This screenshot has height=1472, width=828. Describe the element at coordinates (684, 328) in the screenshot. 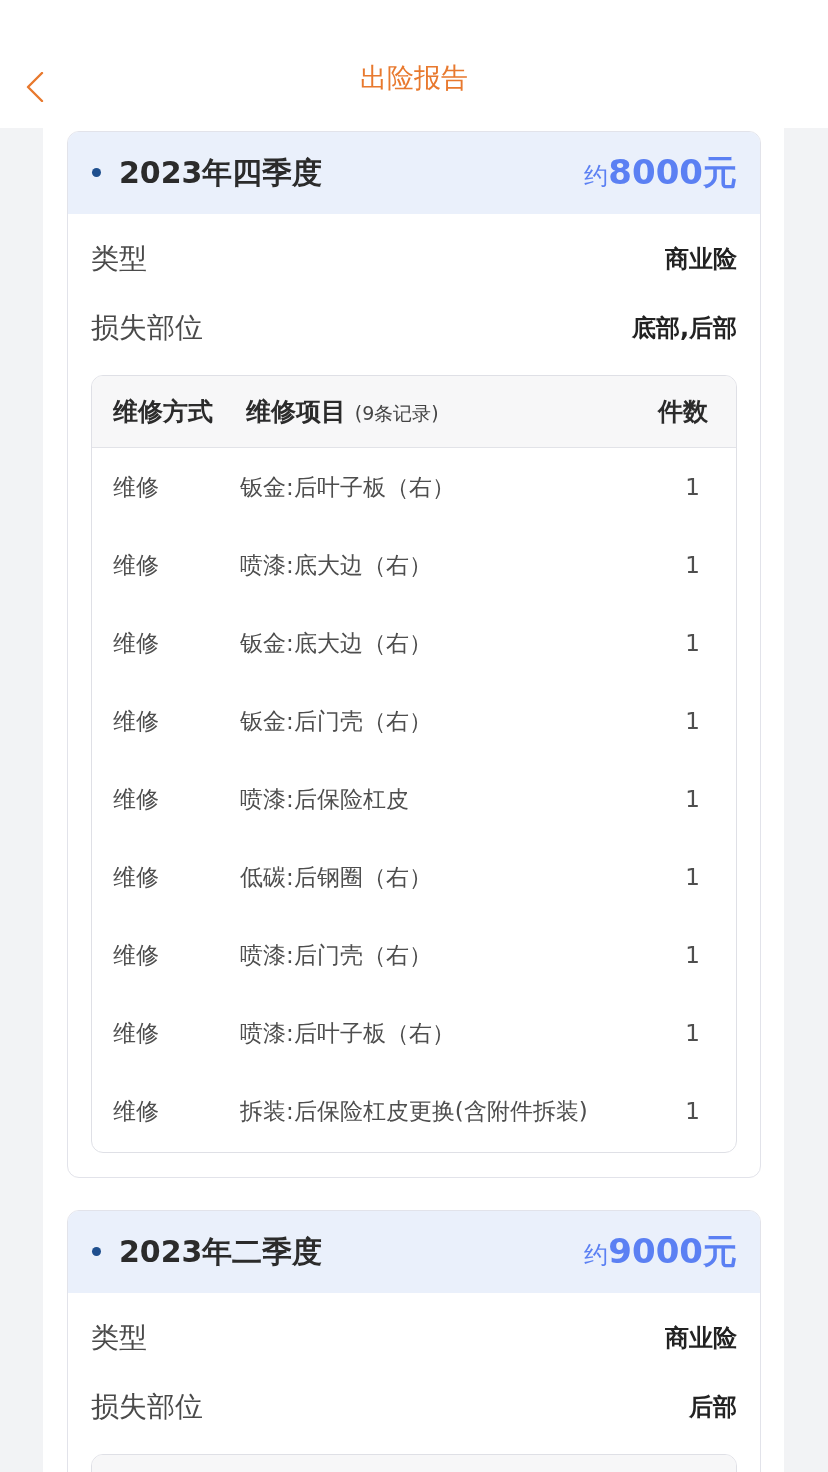

I see `field-value: 底部,后部` at that location.